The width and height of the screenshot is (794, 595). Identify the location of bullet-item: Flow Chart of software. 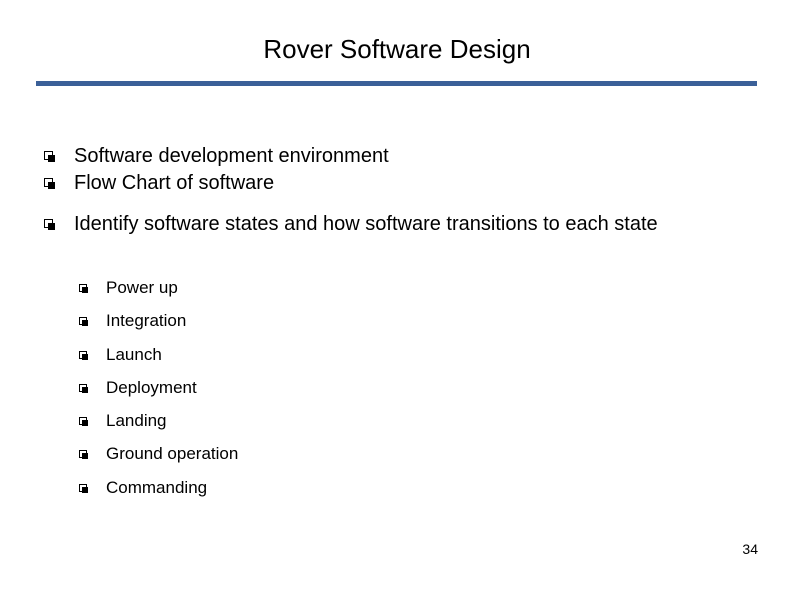
(385, 183).